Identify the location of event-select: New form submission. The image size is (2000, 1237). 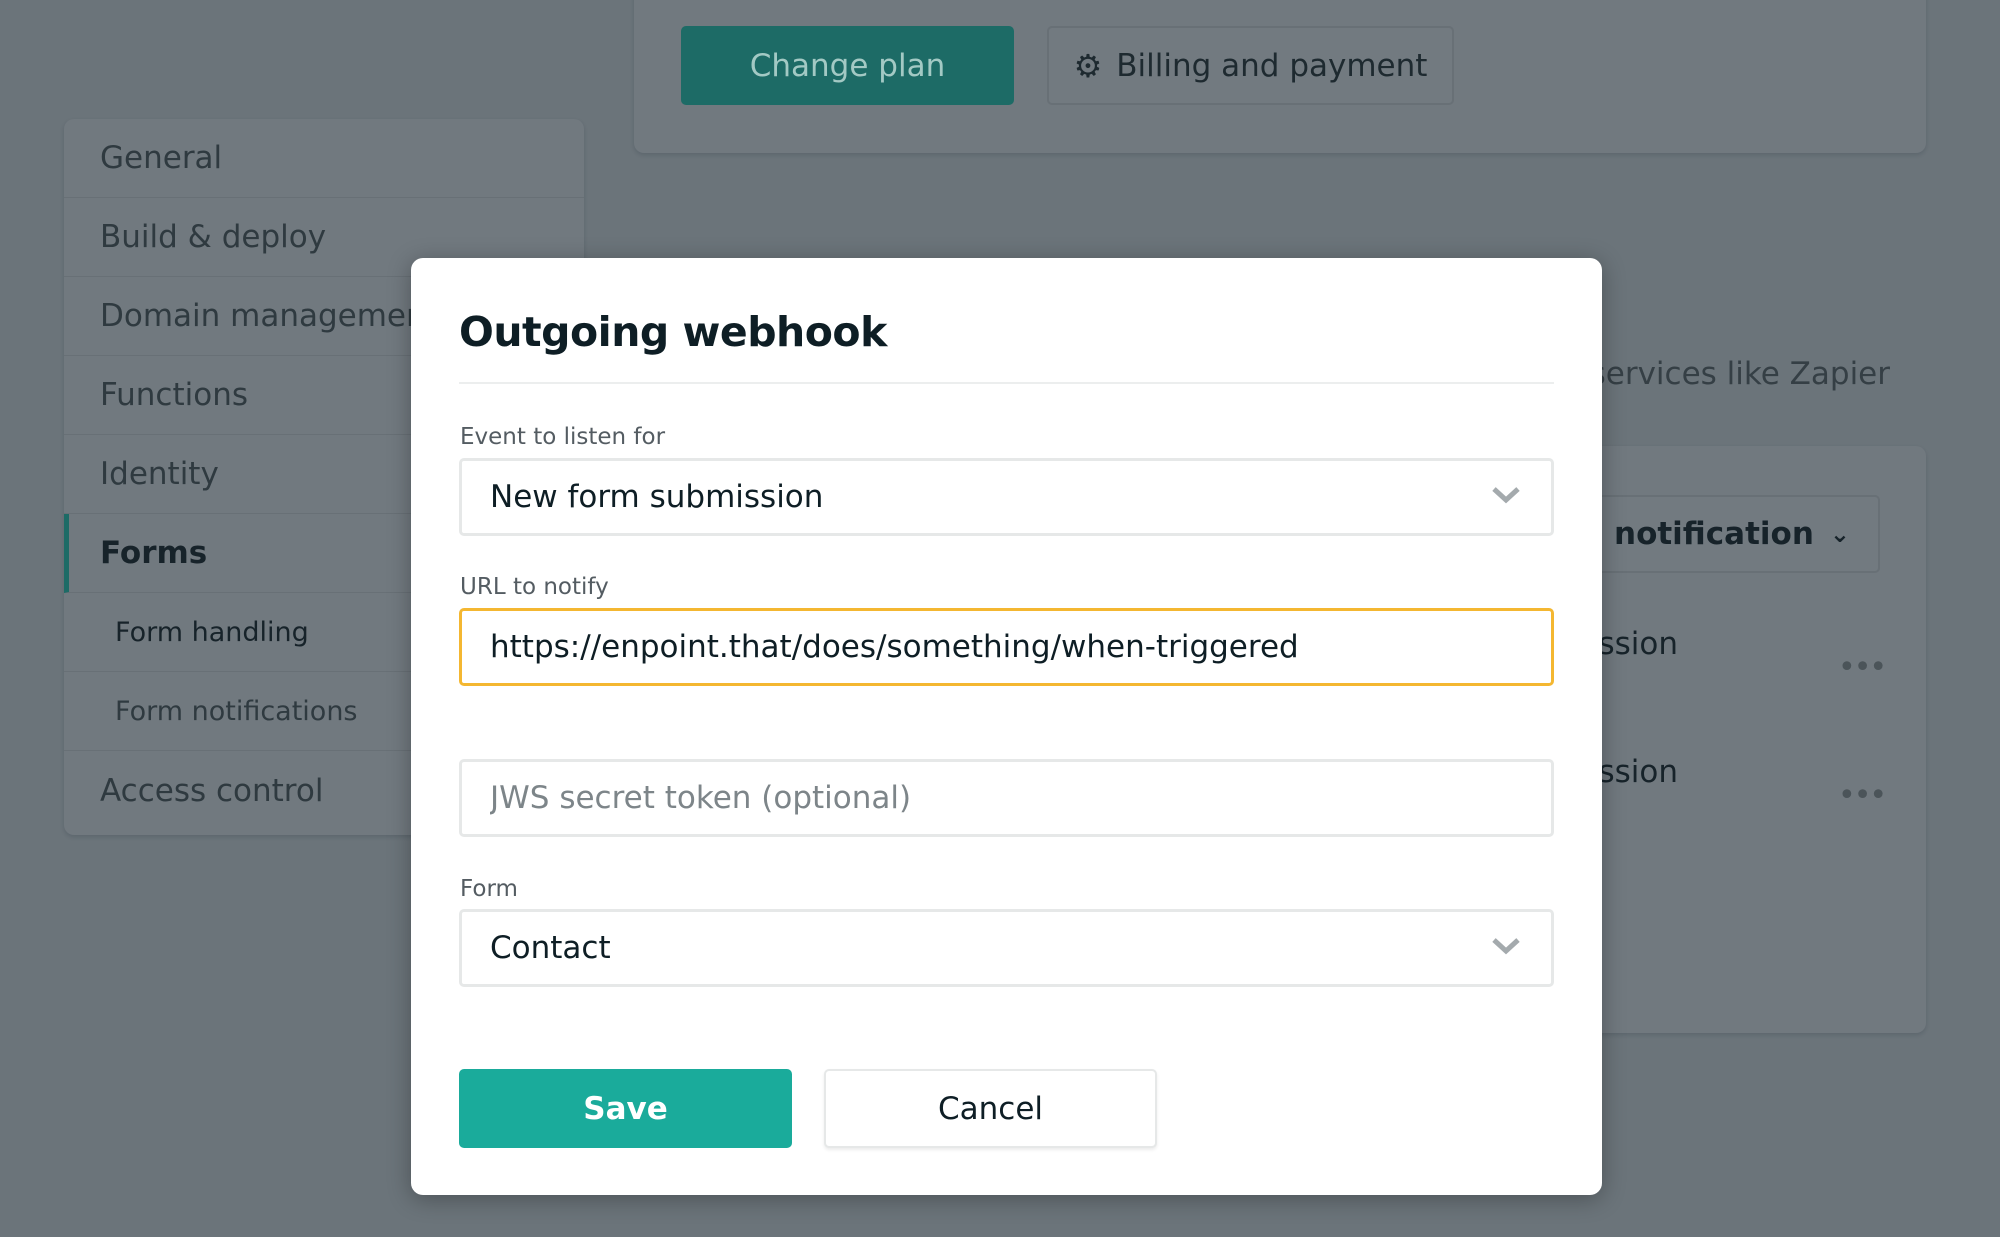
(1006, 497).